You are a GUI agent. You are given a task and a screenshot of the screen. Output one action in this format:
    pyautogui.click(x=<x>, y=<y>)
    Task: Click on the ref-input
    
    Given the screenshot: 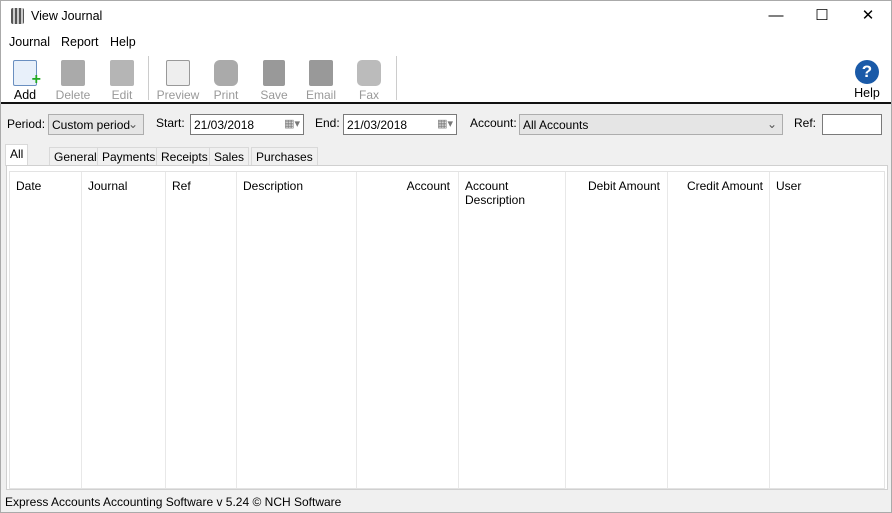 What is the action you would take?
    pyautogui.click(x=852, y=124)
    